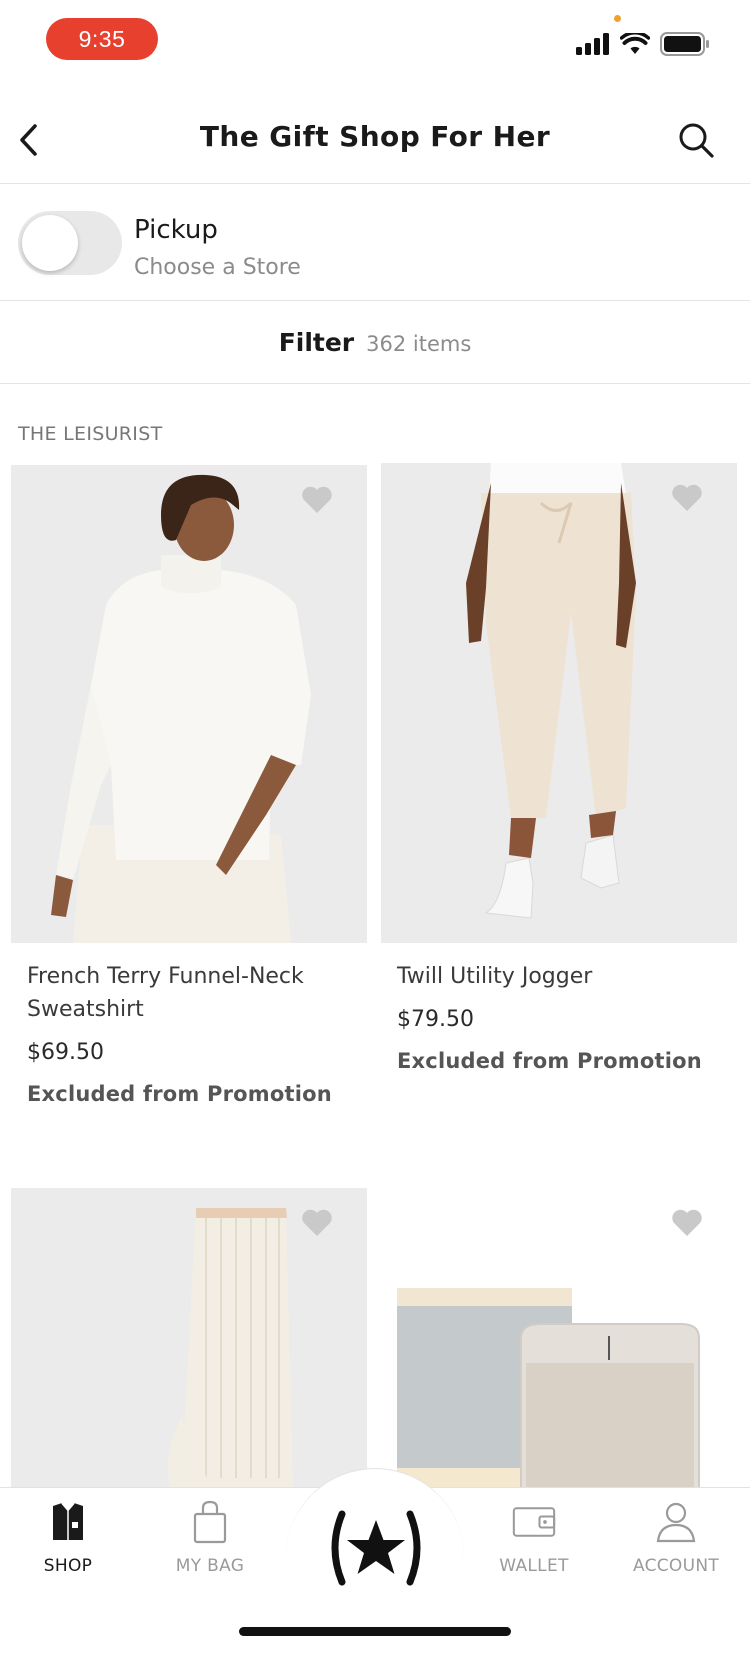 The height and width of the screenshot is (1653, 750). I want to click on page-title: The Gift Shop For Her, so click(375, 136).